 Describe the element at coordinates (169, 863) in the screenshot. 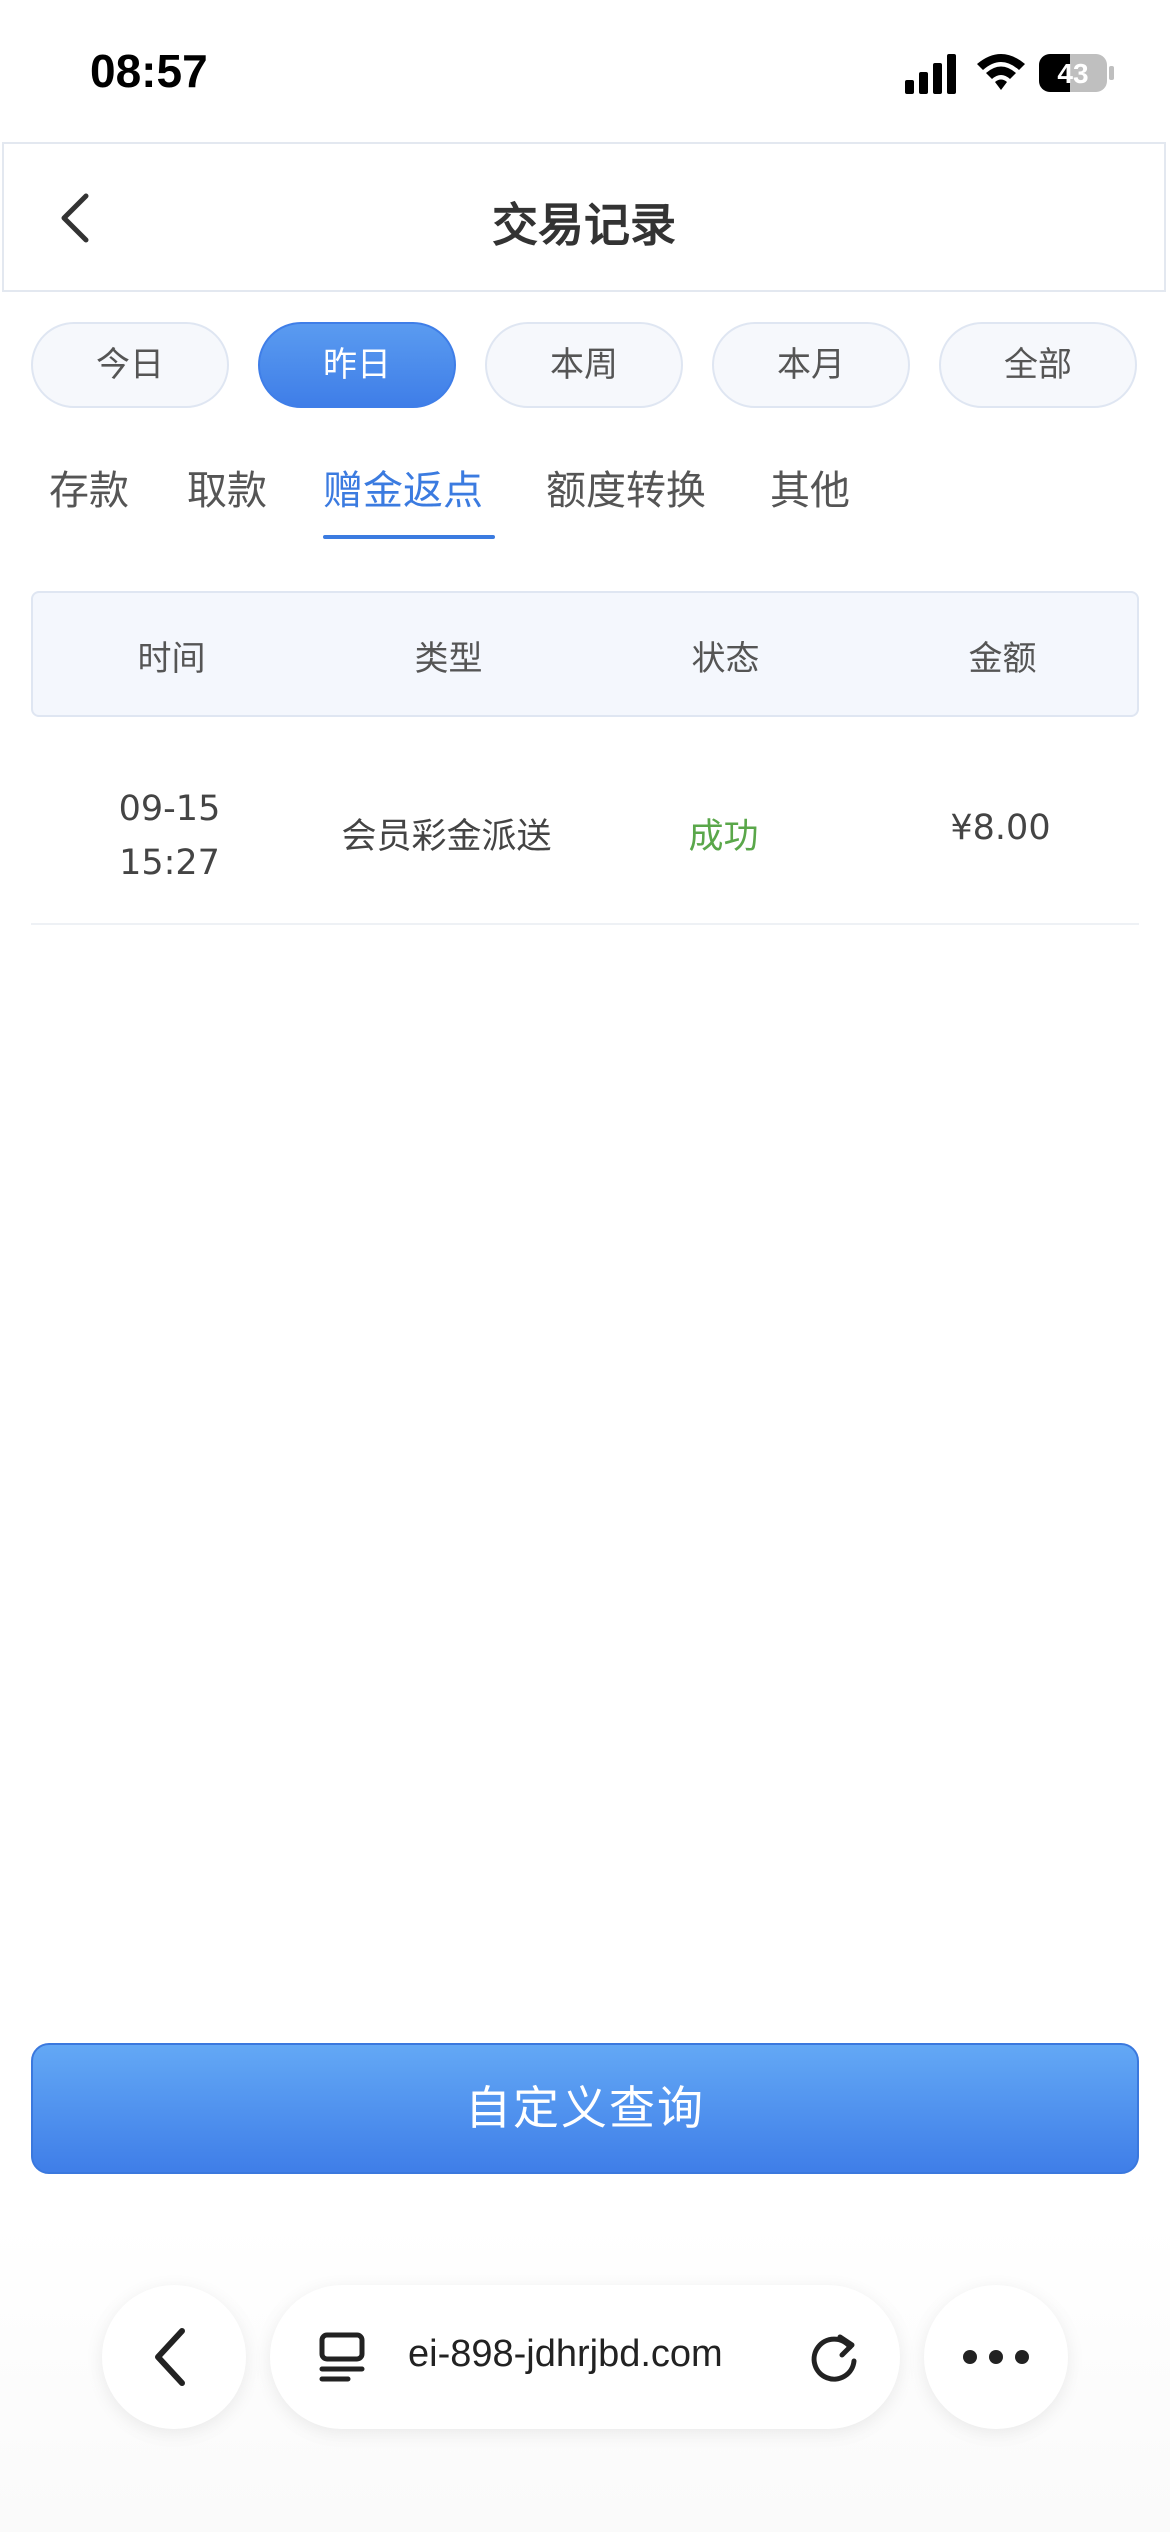

I see `row-time: 15:27` at that location.